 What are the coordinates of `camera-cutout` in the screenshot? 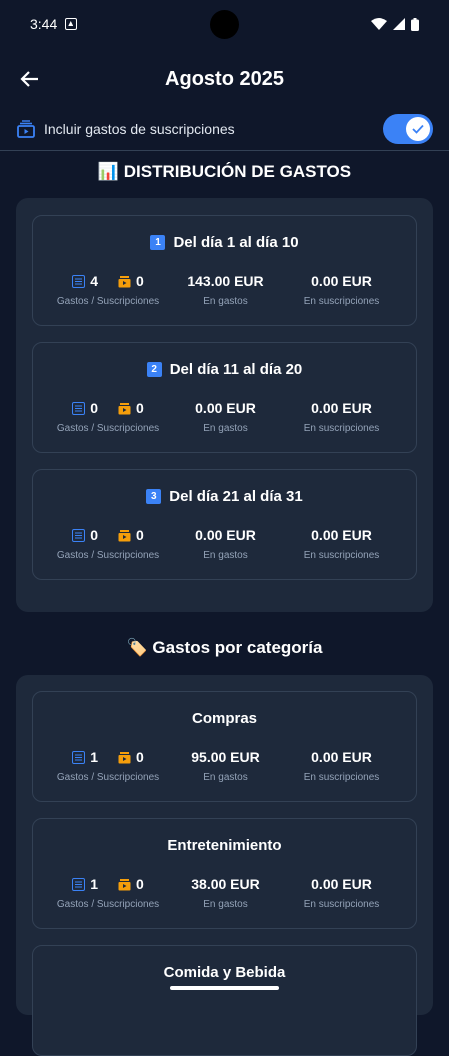 It's located at (224, 24).